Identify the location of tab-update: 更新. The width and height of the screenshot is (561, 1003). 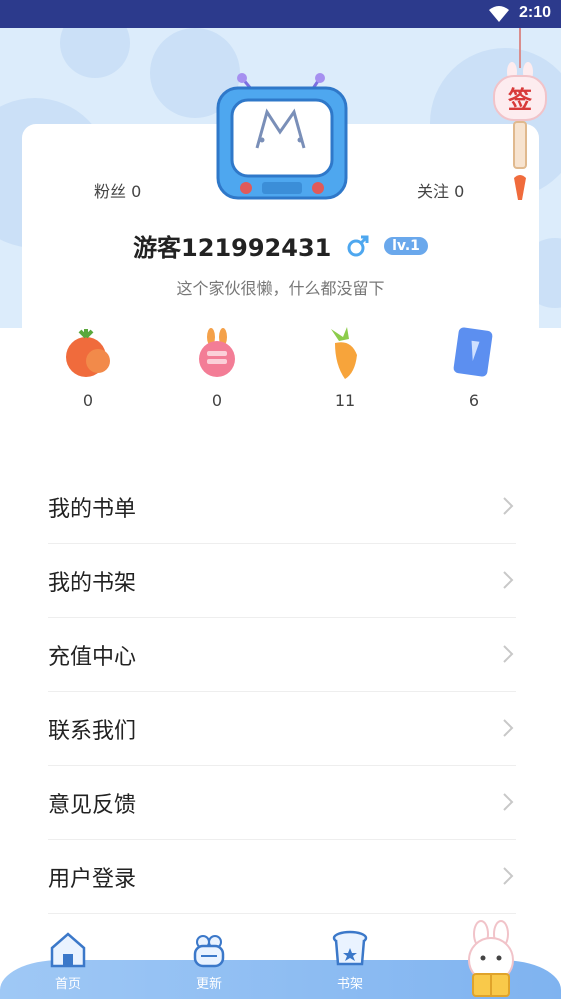
(209, 961).